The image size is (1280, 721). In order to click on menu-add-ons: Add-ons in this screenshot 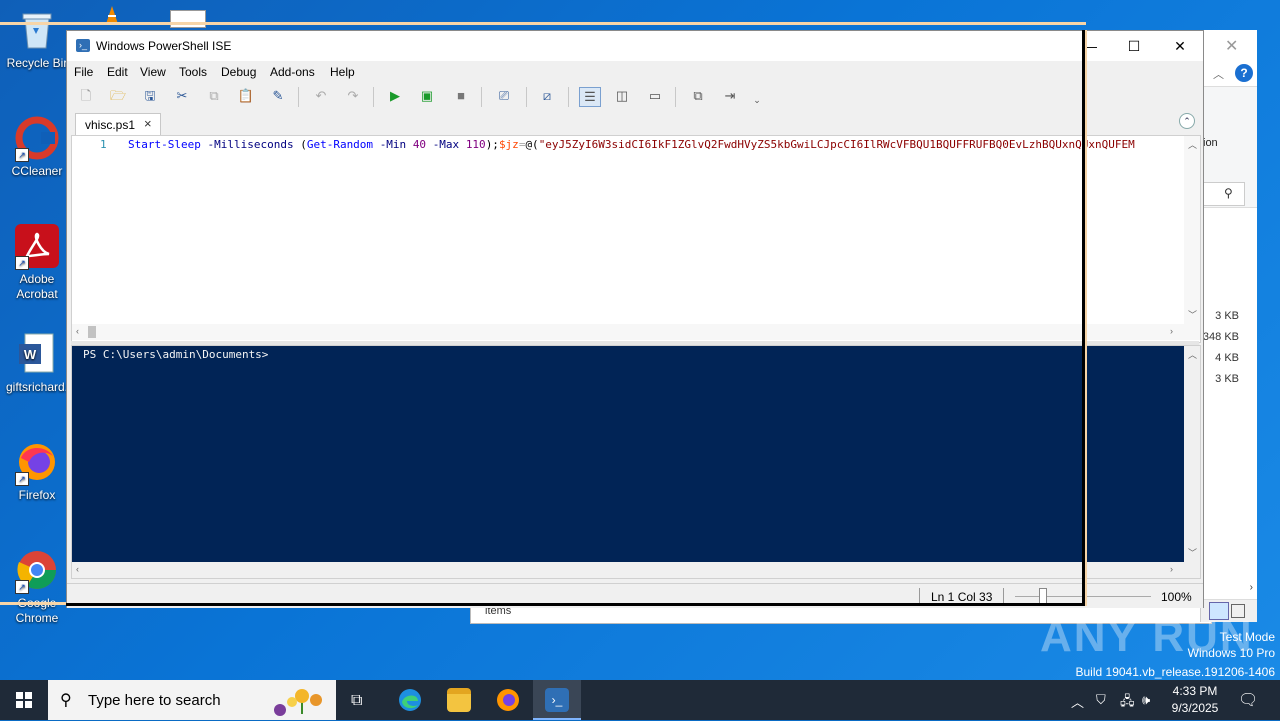, I will do `click(292, 72)`.